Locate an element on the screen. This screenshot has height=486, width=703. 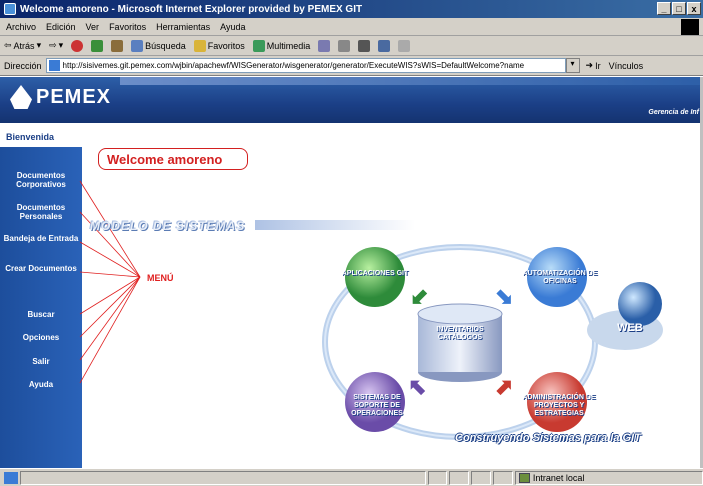
diagram-center-label: INVENTARIOS CATÁLOGOS is located at coordinates (460, 333).